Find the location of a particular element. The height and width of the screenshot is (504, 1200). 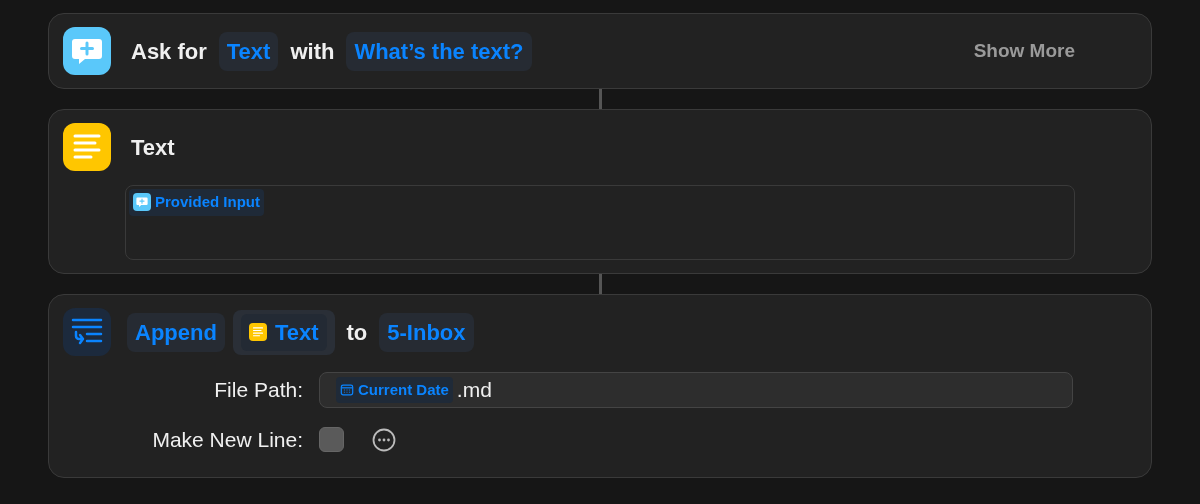

action-card: Ask for Text with What’s the text? Show More is located at coordinates (600, 51).